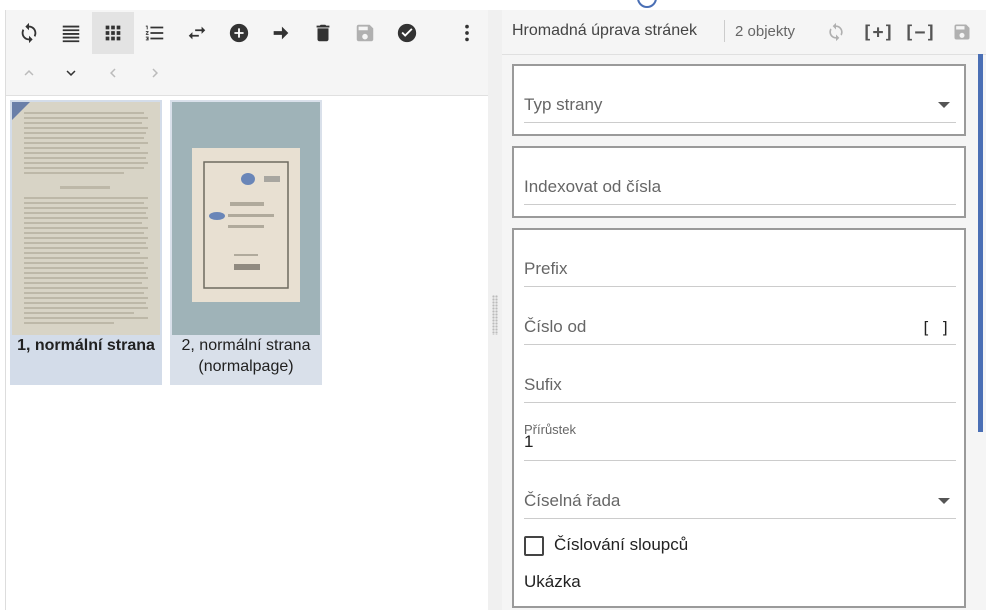 The height and width of the screenshot is (610, 986). I want to click on move-down-button, so click(71, 73).